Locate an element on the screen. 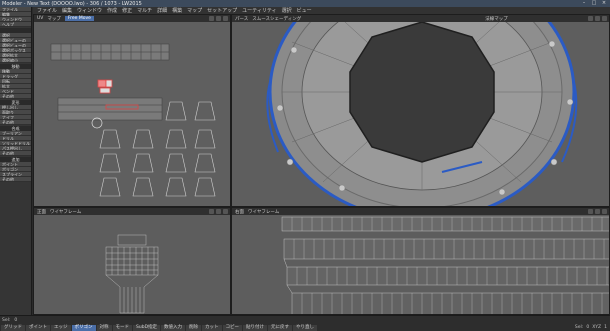 This screenshot has height=331, width=610. selection-count: 0 is located at coordinates (16, 320).